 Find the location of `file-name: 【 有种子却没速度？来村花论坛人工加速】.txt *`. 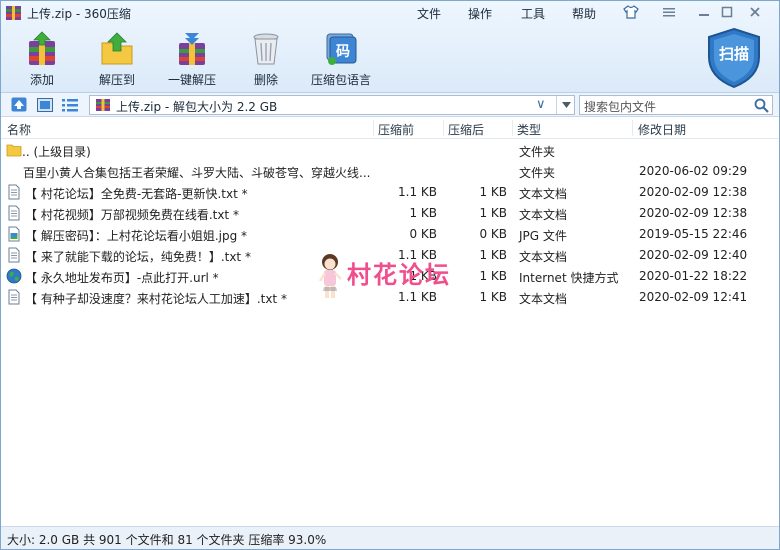

file-name: 【 有种子却没速度？来村花论坛人工加速】.txt * is located at coordinates (156, 299).